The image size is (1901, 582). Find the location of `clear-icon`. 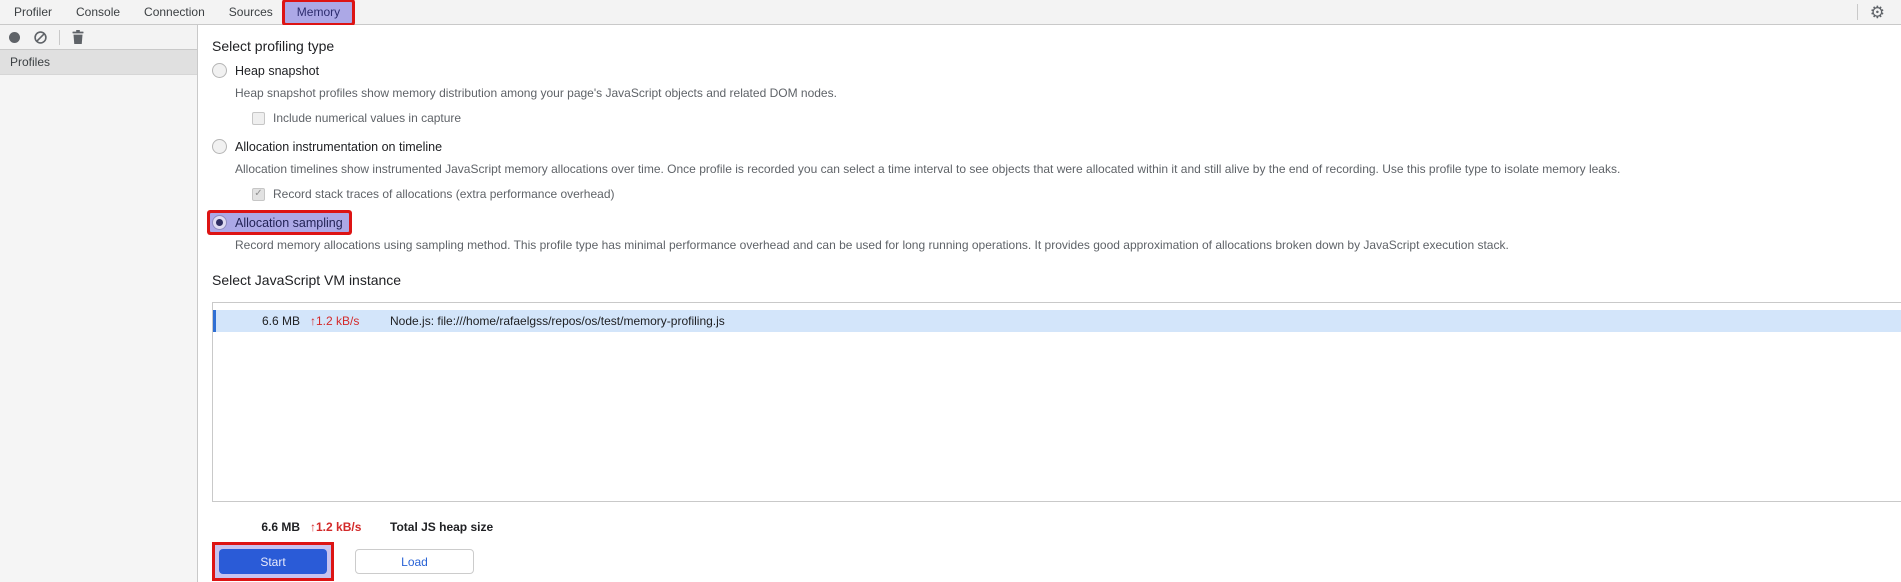

clear-icon is located at coordinates (40, 37).